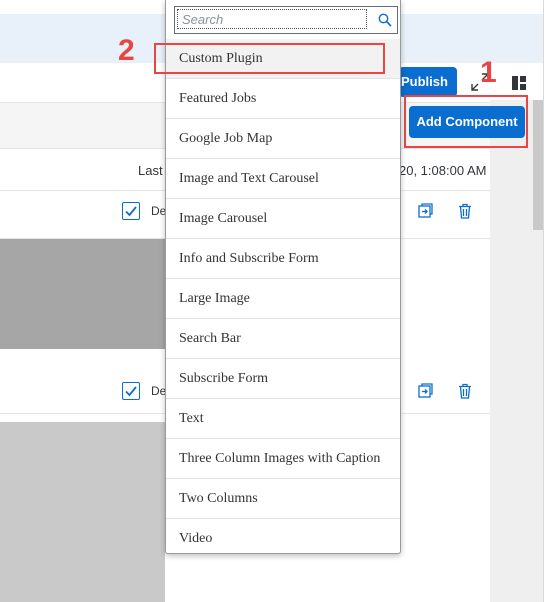 This screenshot has width=559, height=602. What do you see at coordinates (443, 170) in the screenshot?
I see `date-value: 20, 1:08:00 AM` at bounding box center [443, 170].